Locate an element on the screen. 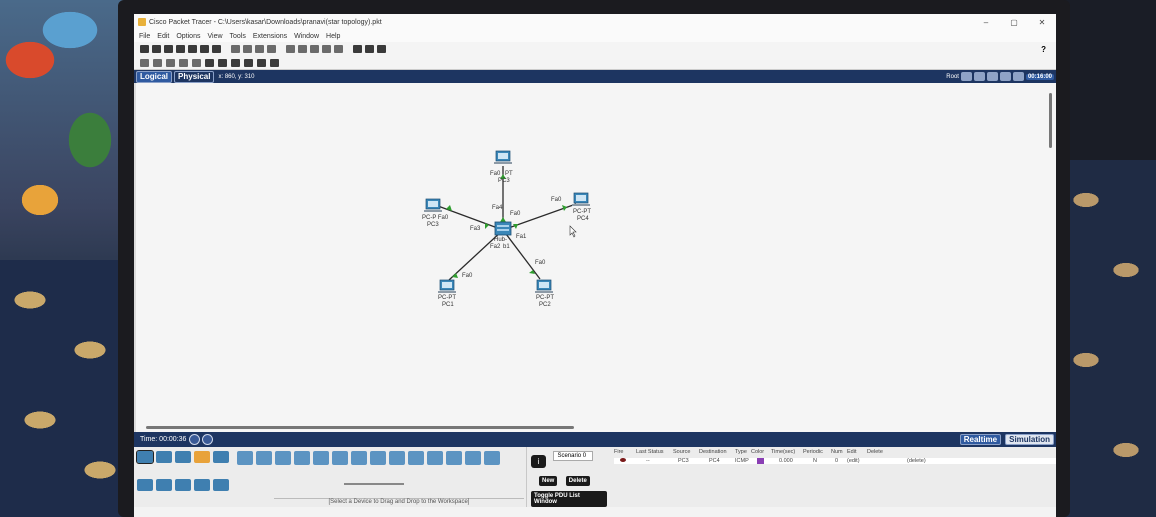 Image resolution: width=1156 pixels, height=517 pixels. menu-file: File is located at coordinates (144, 36).